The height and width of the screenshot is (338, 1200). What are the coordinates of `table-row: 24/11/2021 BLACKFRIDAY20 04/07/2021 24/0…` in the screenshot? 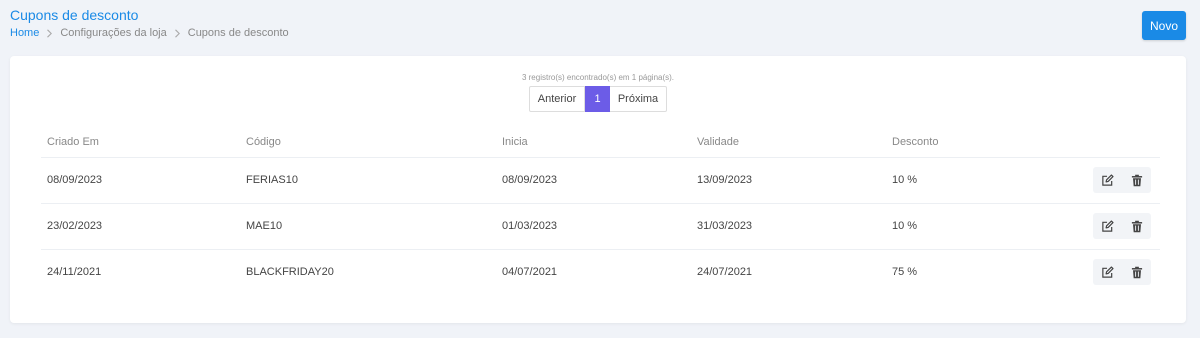 It's located at (600, 272).